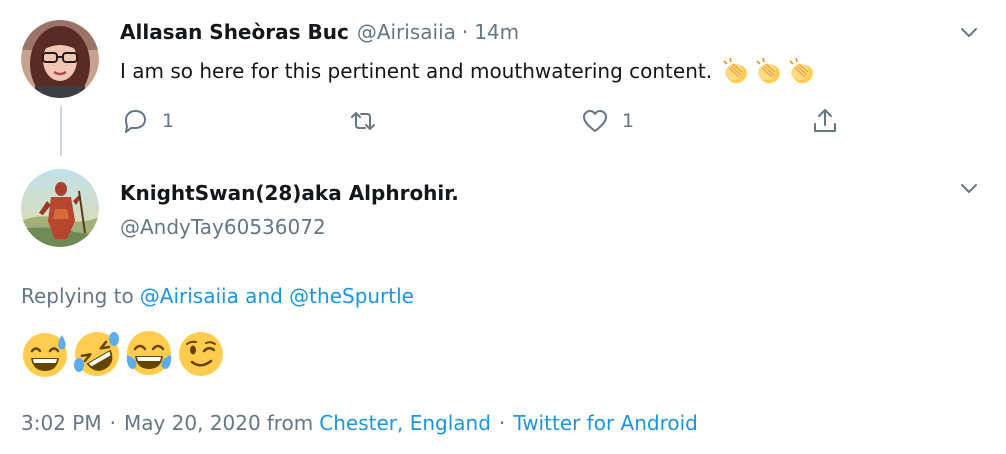 This screenshot has width=1006, height=454. Describe the element at coordinates (290, 423) in the screenshot. I see `footer-from-label: from` at that location.